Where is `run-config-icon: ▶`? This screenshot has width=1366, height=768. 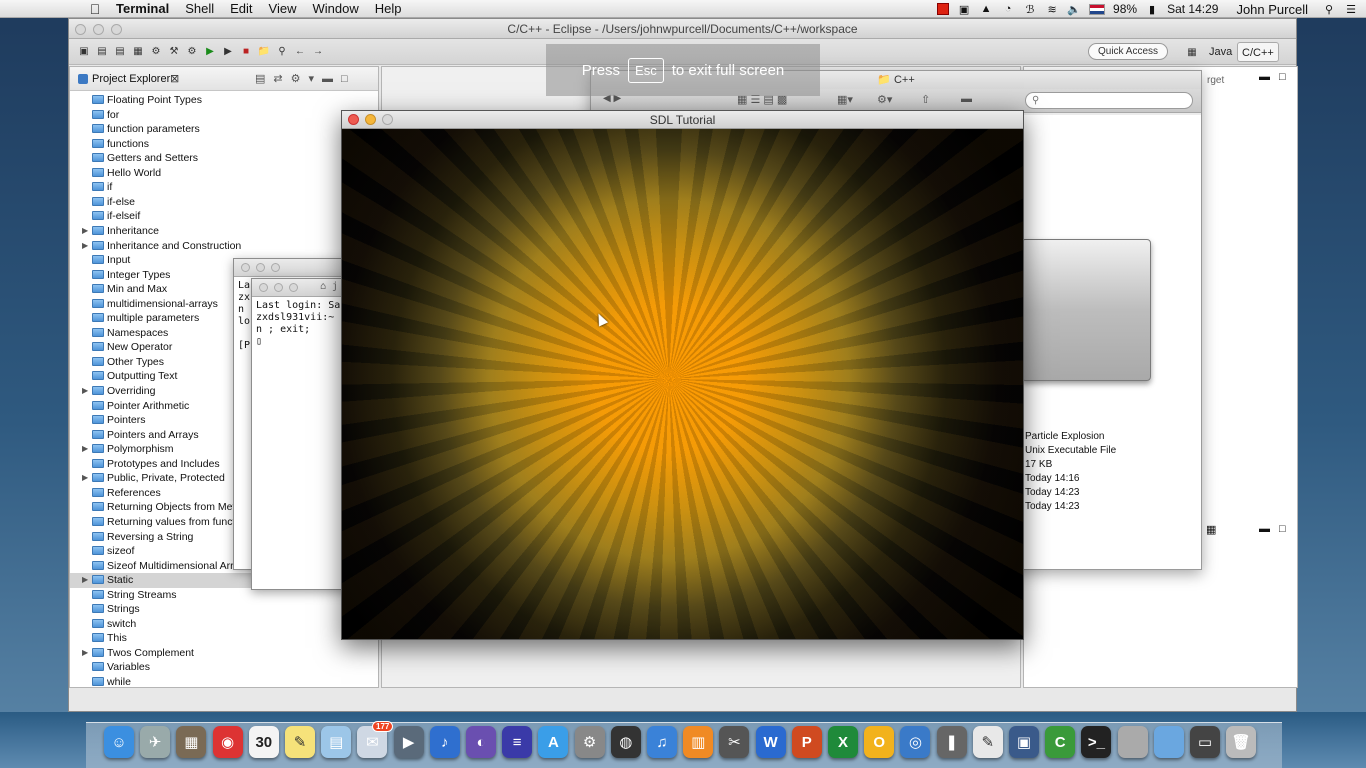
run-config-icon: ▶ is located at coordinates (228, 52).